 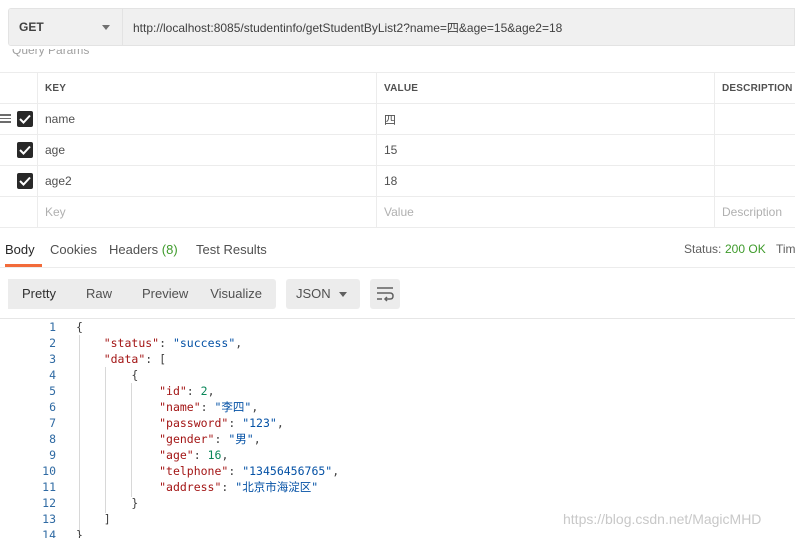 I want to click on code-text: "telphone": "13456456765",, so click(x=249, y=471).